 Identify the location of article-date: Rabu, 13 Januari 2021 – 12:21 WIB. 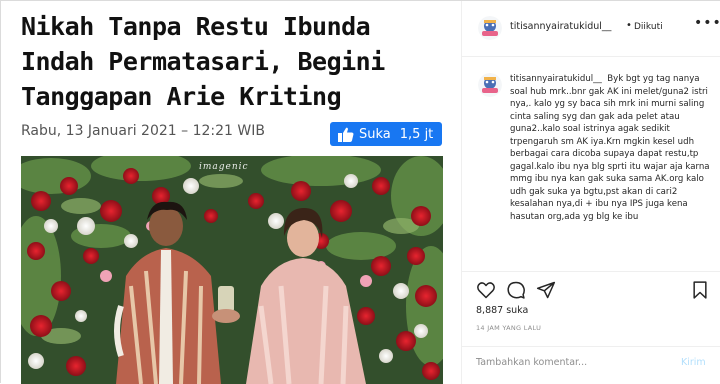
(143, 131).